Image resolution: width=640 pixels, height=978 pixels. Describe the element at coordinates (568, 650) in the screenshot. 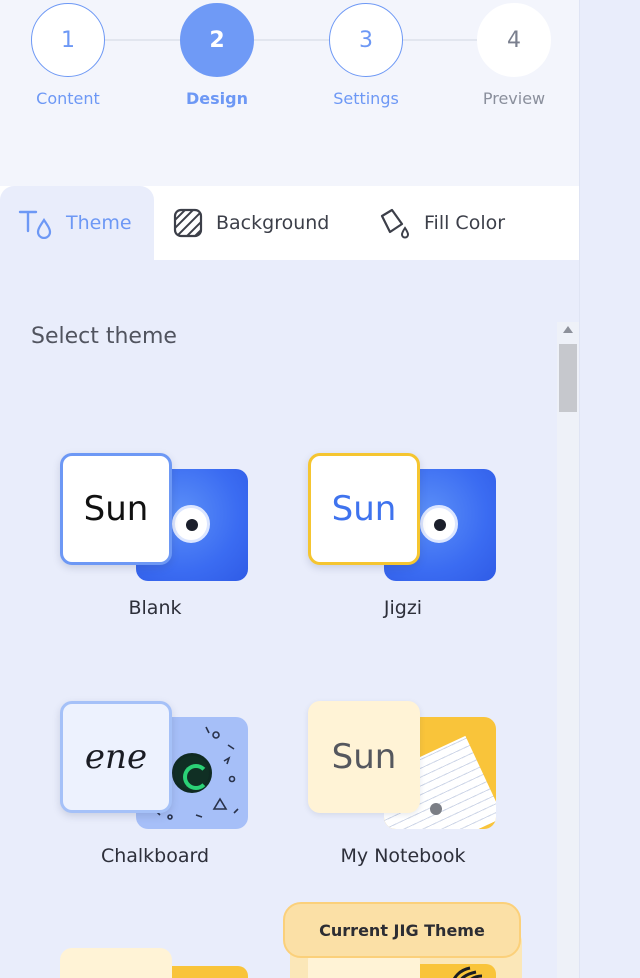

I see `scrollbar` at that location.